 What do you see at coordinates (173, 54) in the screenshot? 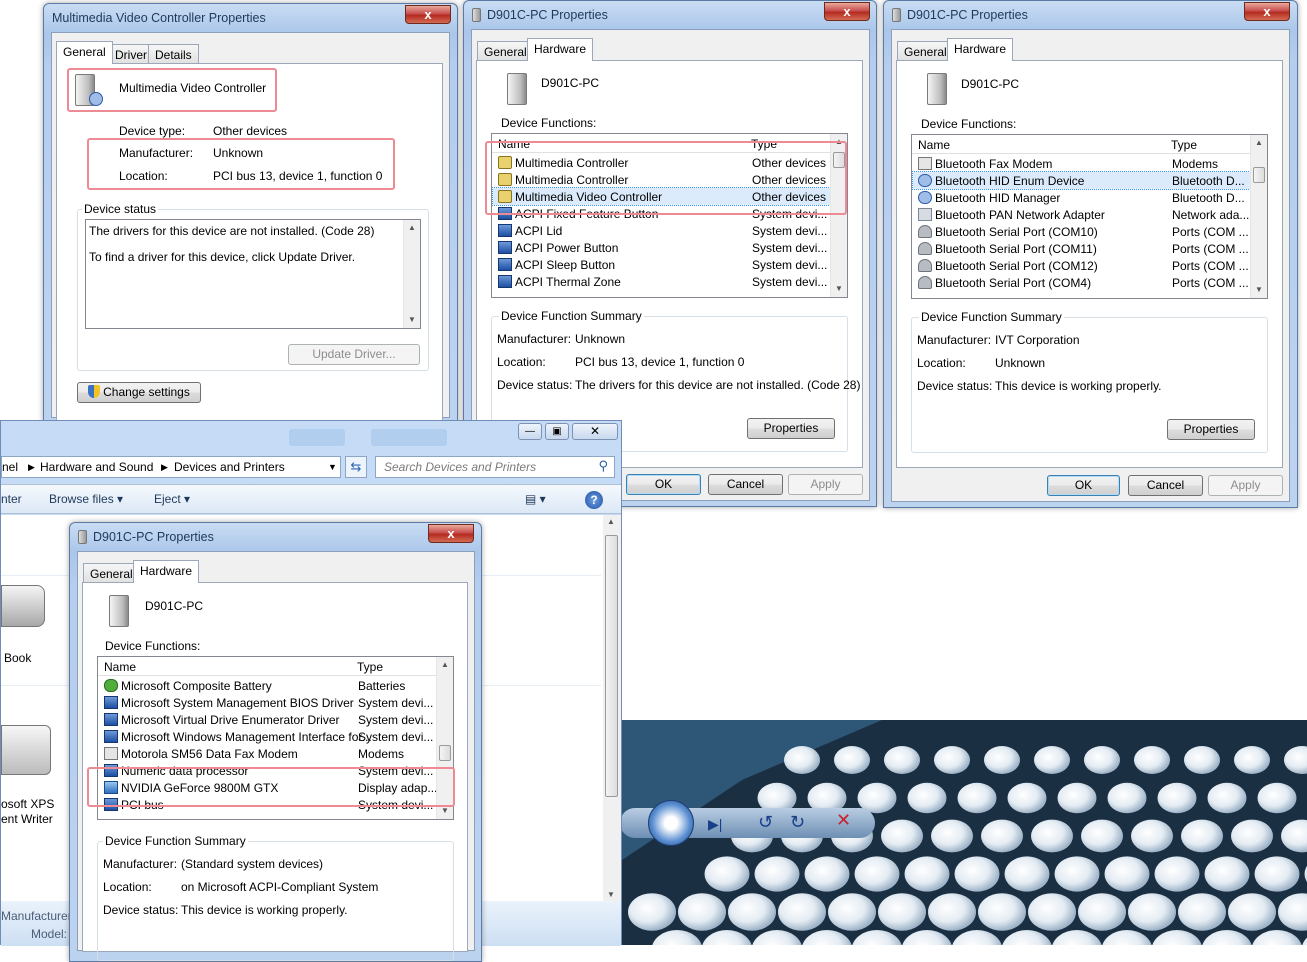
I see `tab-details: Details` at bounding box center [173, 54].